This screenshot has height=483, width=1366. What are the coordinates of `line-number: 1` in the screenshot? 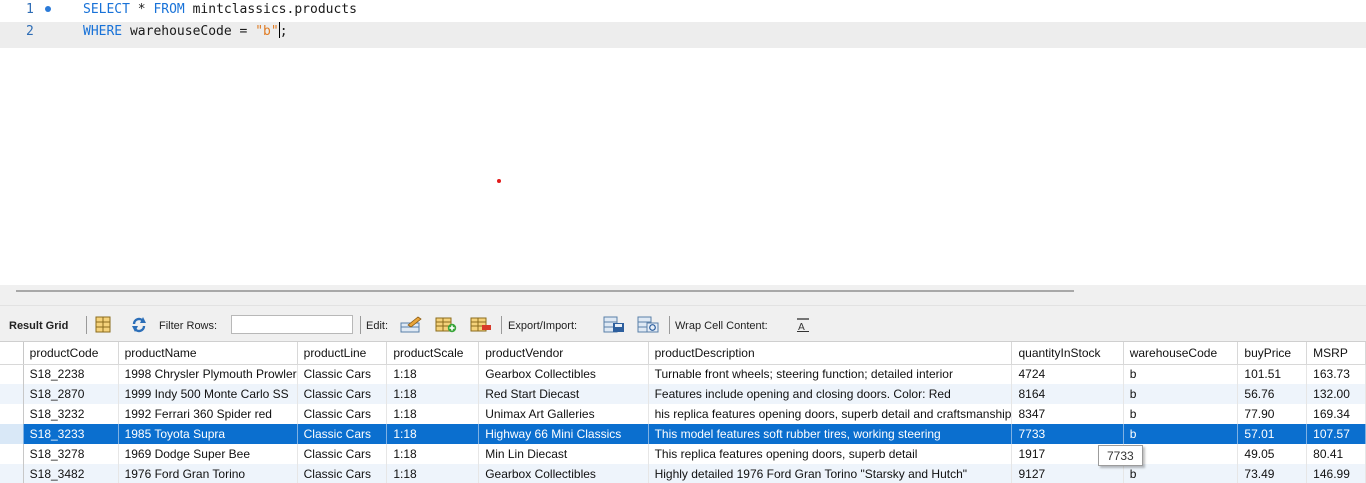 It's located at (30, 9).